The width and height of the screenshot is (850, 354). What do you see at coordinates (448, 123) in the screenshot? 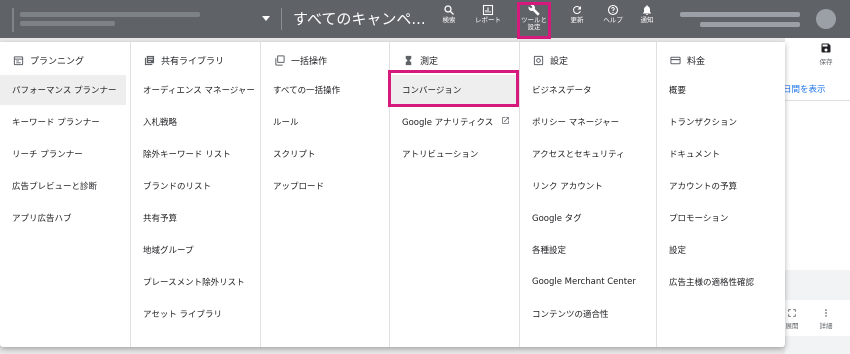
I see `google-analytics-label: Google アナリティクス` at bounding box center [448, 123].